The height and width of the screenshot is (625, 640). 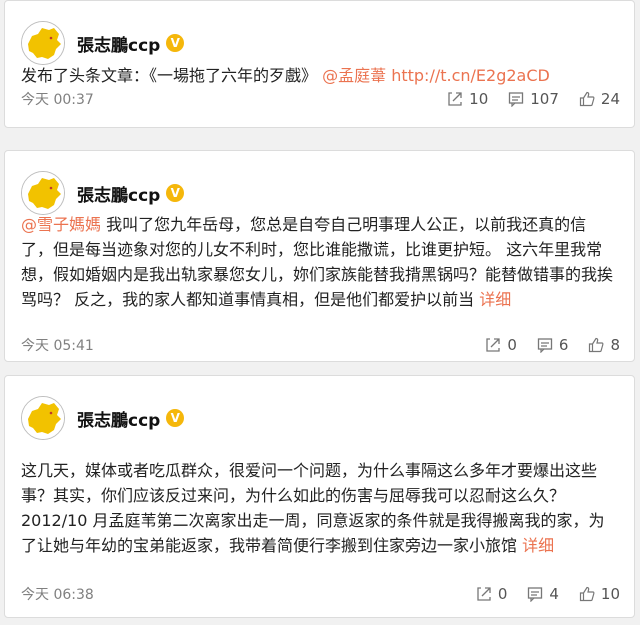 I want to click on mention-link: @孟庭葦, so click(x=354, y=75).